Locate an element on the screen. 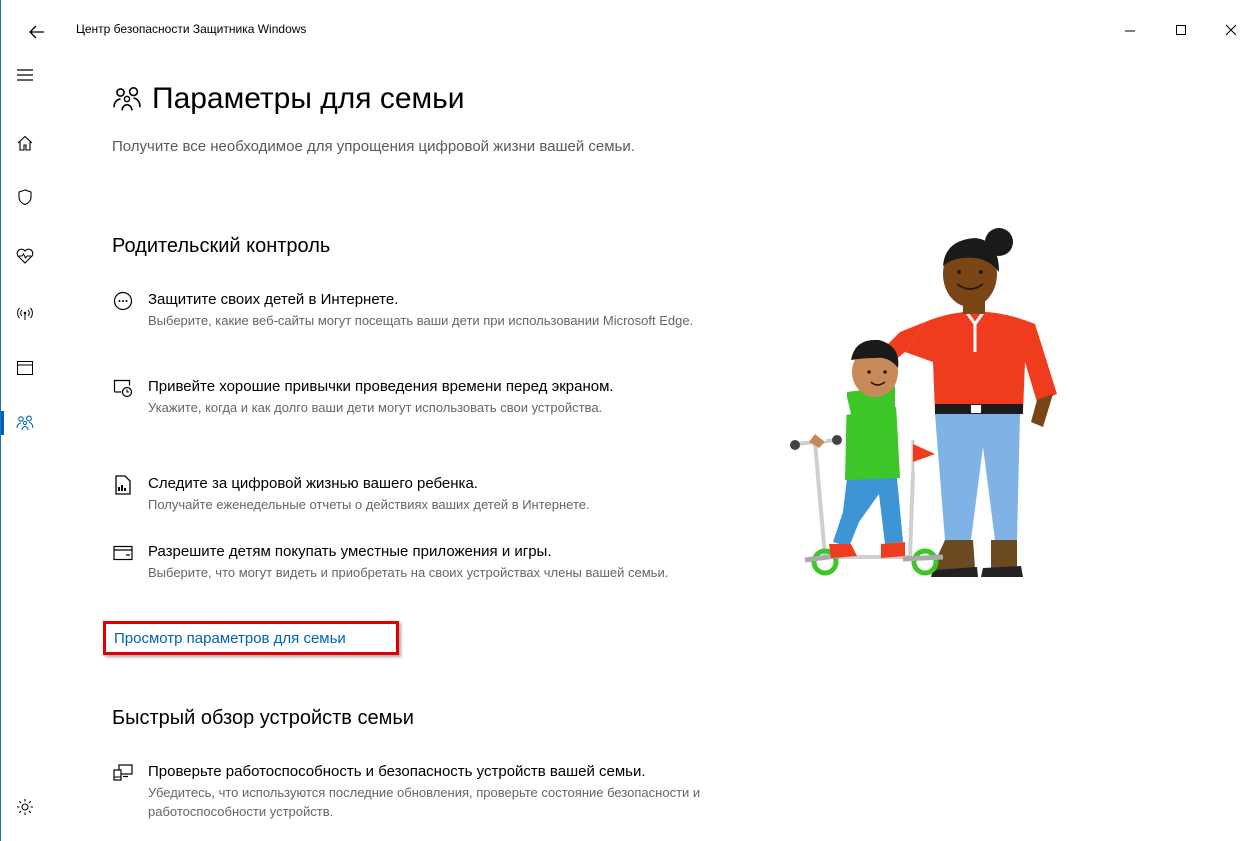 The image size is (1252, 841). back-button is located at coordinates (37, 32).